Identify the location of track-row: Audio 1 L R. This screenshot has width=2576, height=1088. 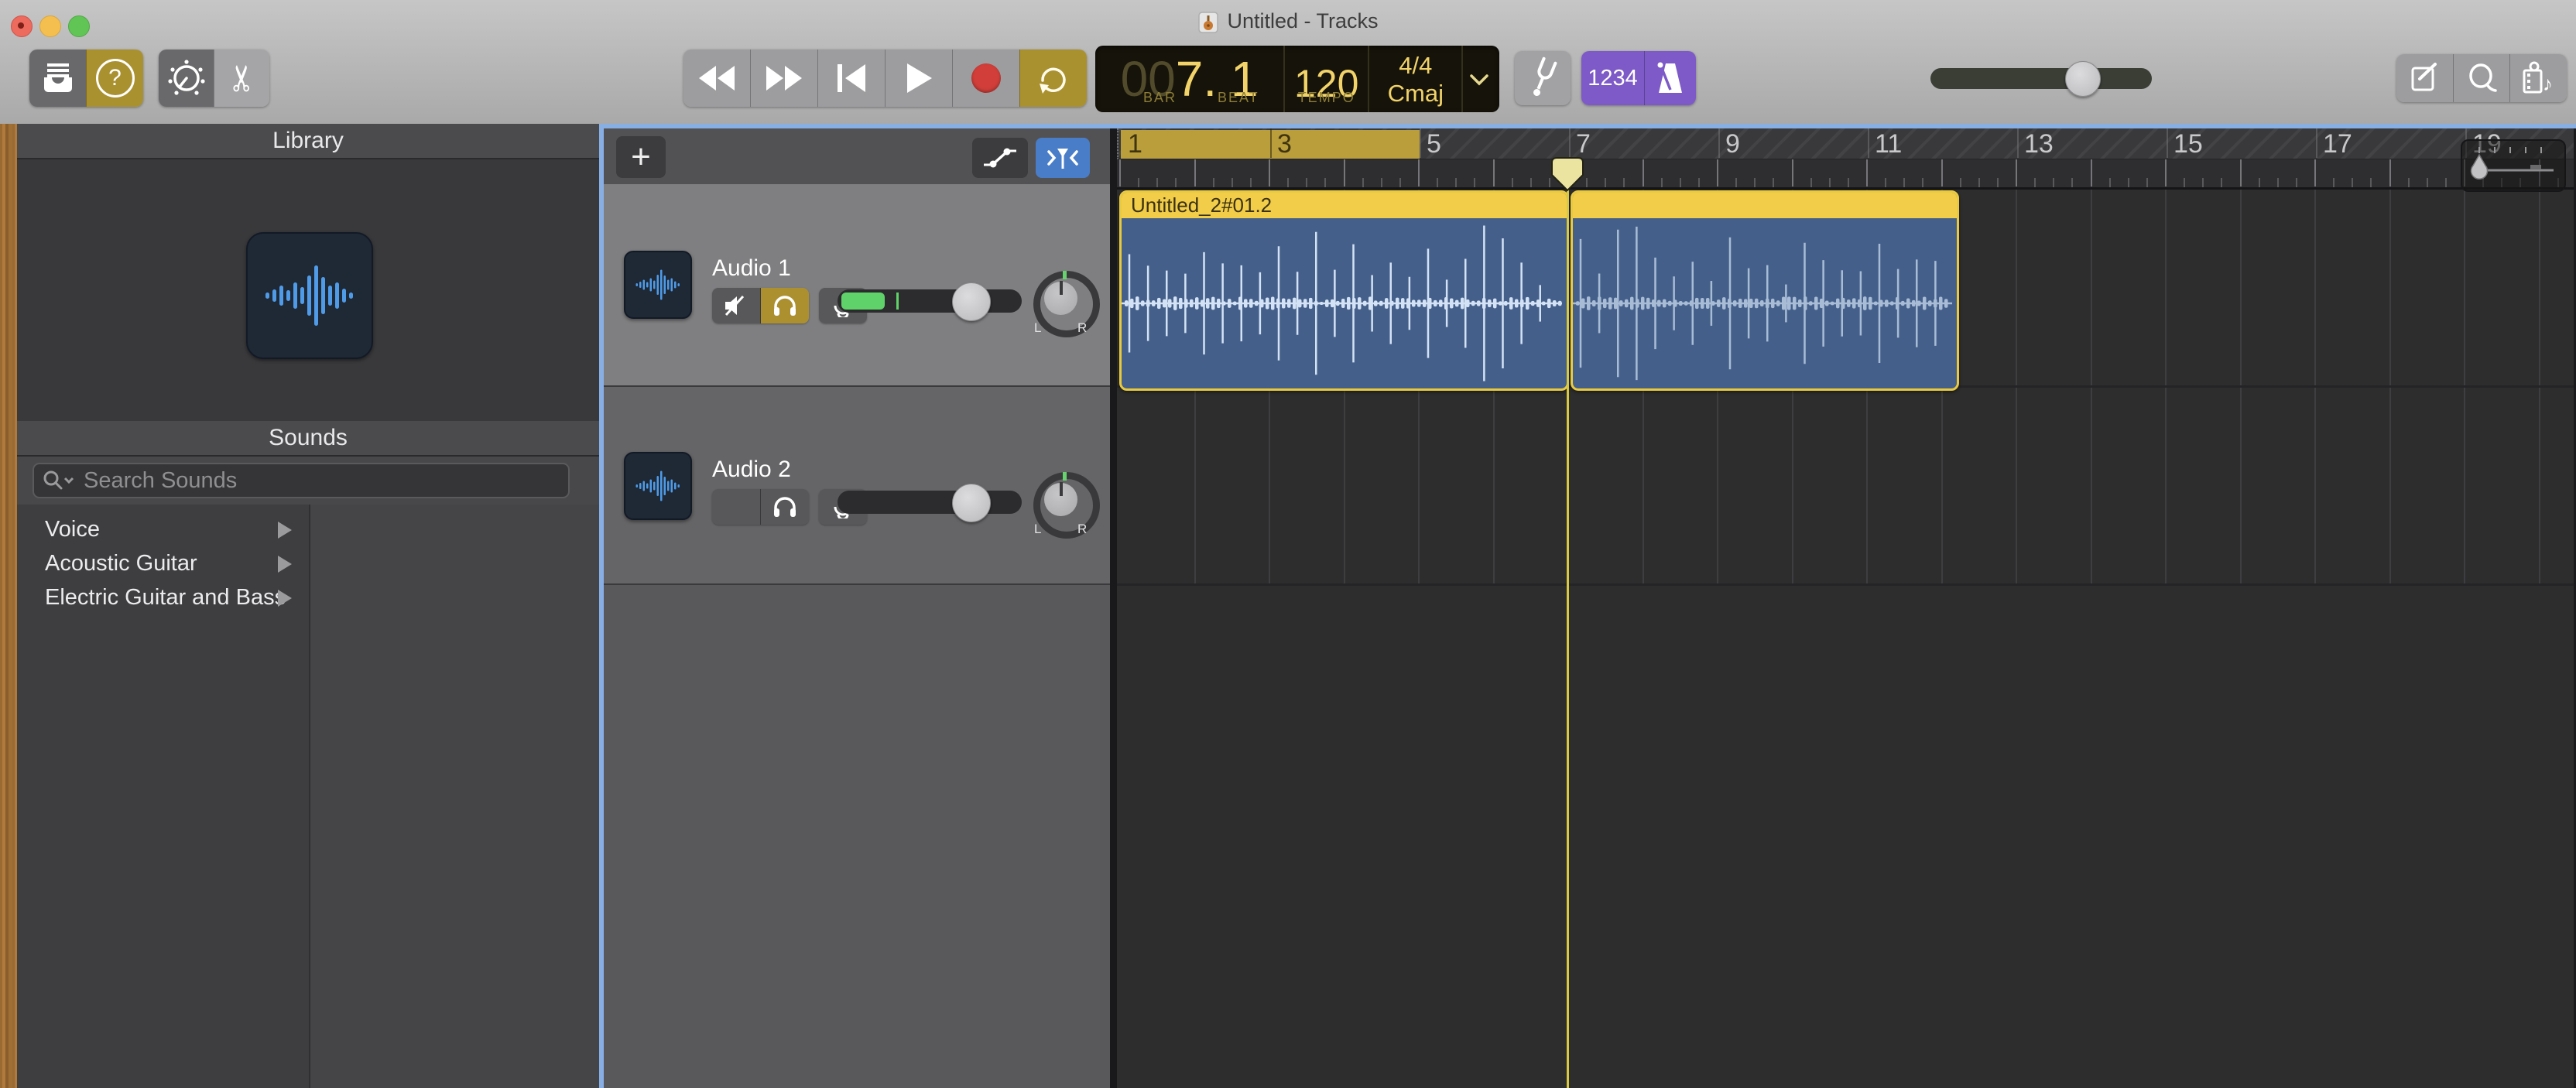
(857, 284).